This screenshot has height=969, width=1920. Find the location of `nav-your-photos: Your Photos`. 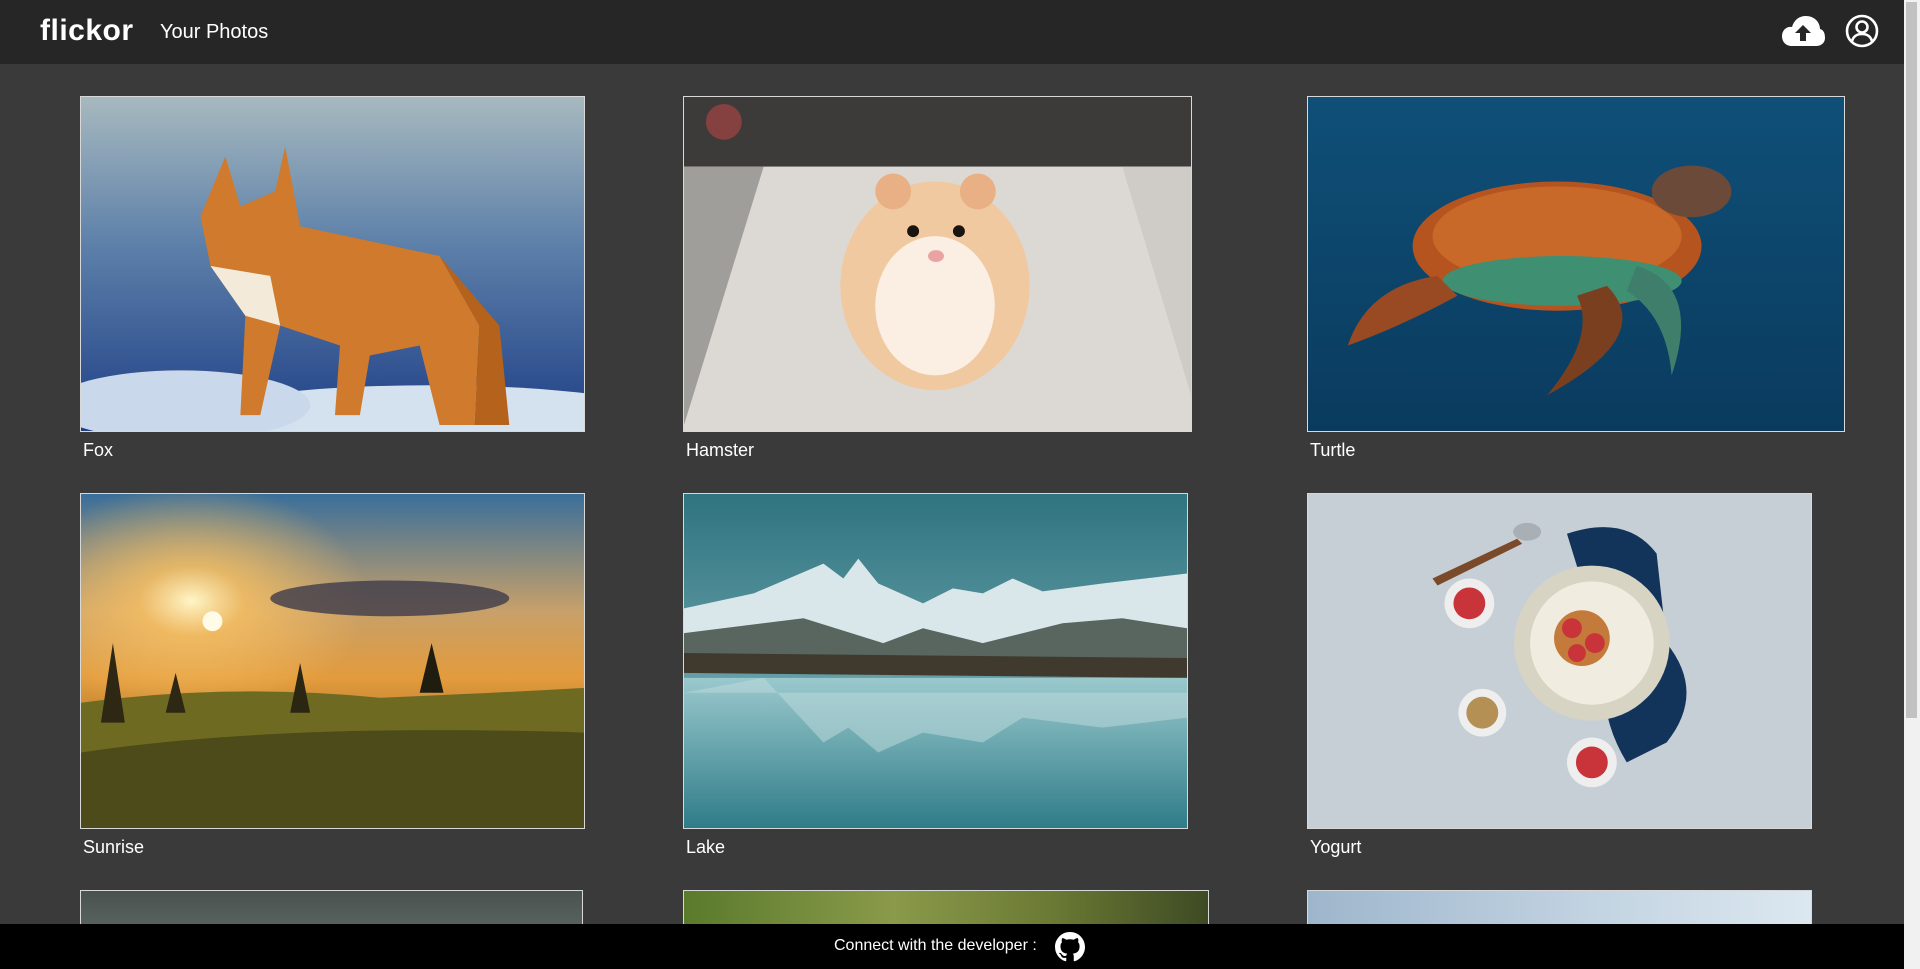

nav-your-photos: Your Photos is located at coordinates (214, 32).